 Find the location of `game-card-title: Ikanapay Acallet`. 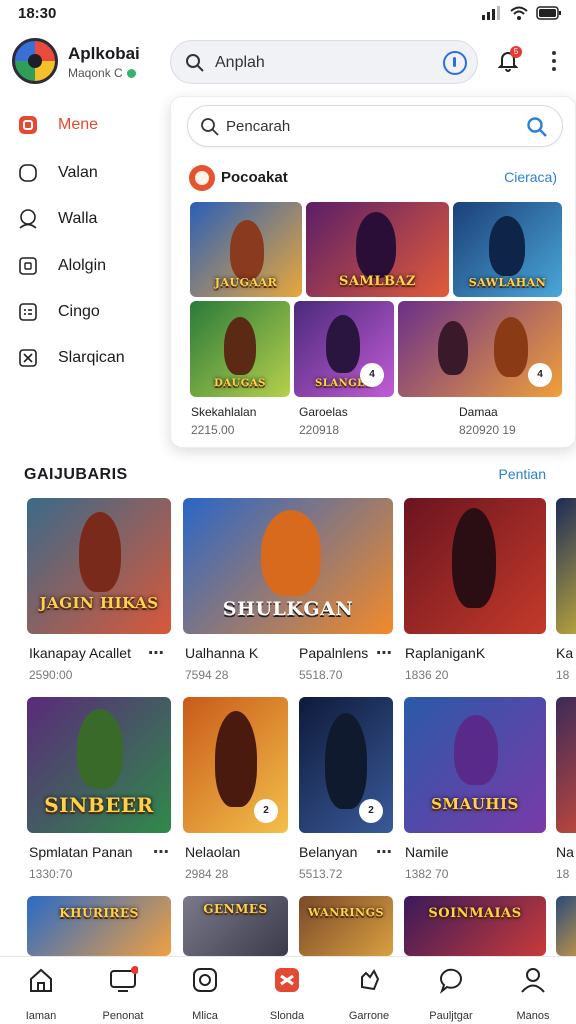

game-card-title: Ikanapay Acallet is located at coordinates (80, 653).